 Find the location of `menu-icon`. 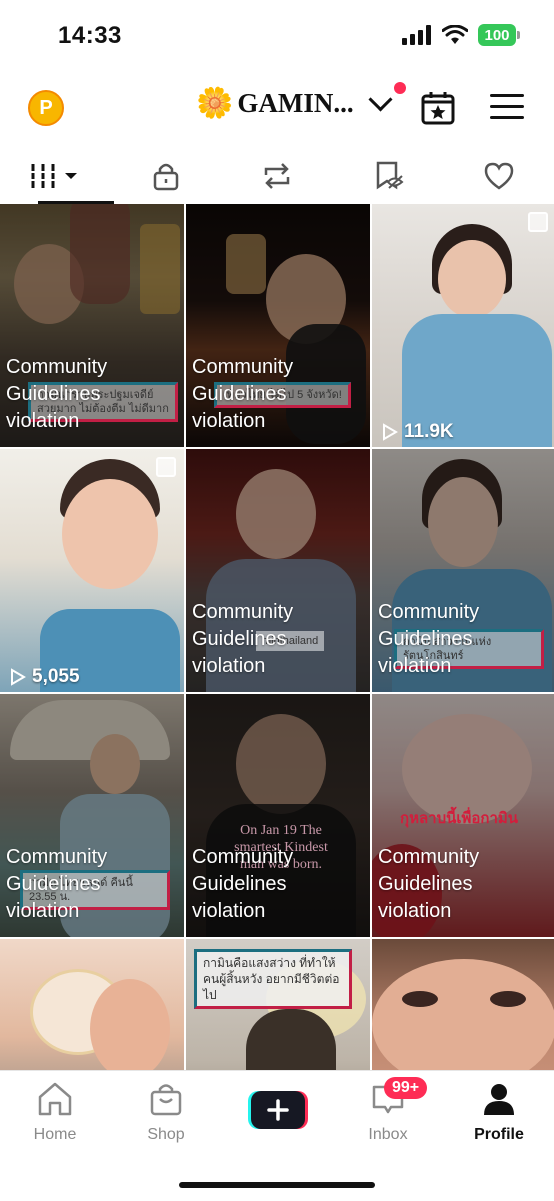

menu-icon is located at coordinates (507, 107).